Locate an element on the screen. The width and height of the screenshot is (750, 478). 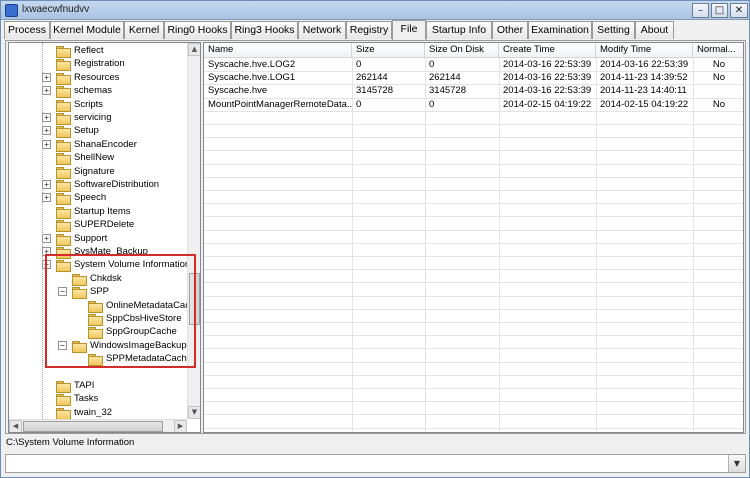
tree-item: − SPP is located at coordinates (98, 292).